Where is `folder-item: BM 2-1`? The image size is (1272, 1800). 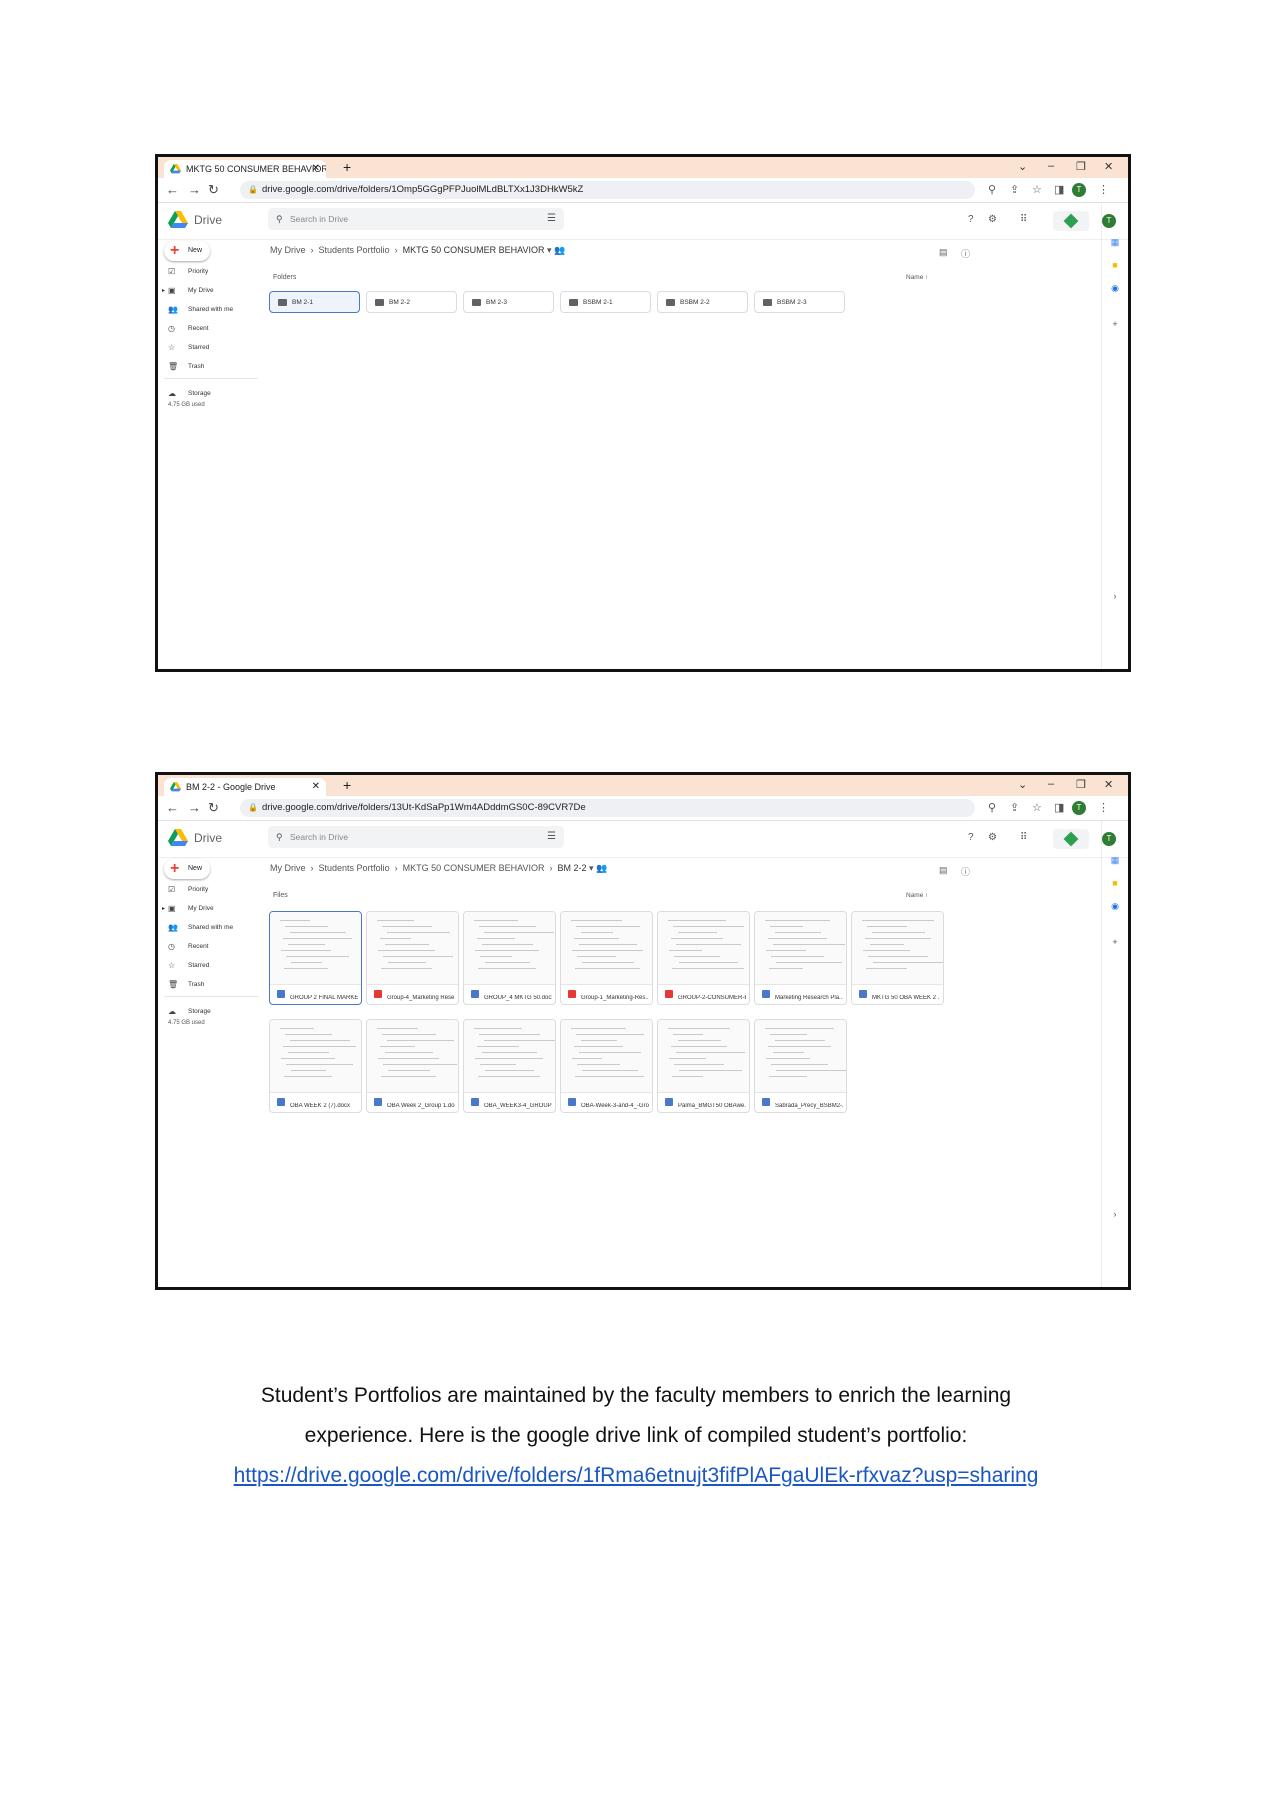 folder-item: BM 2-1 is located at coordinates (314, 302).